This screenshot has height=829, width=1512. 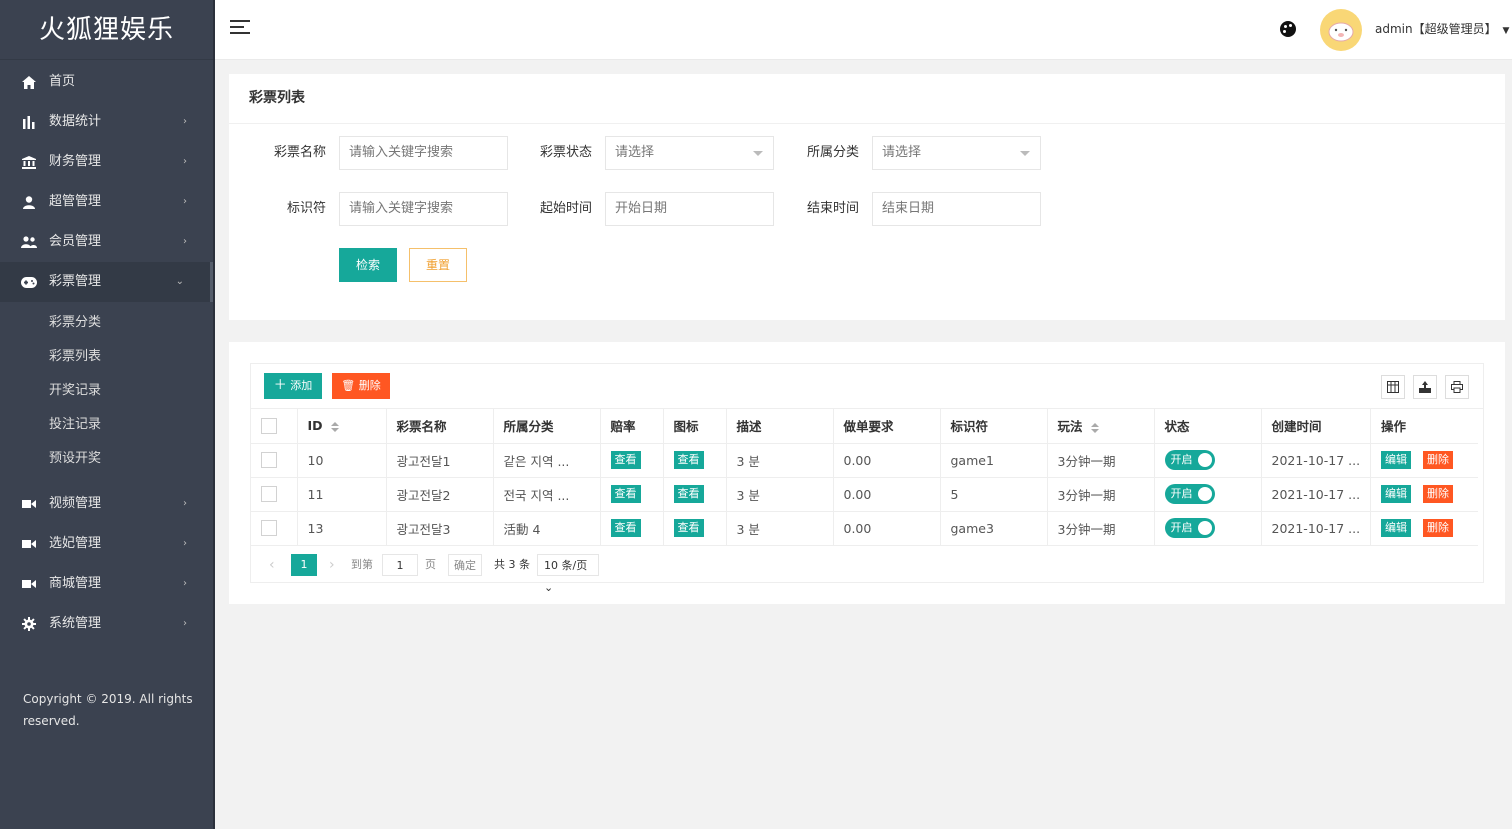 I want to click on columns-filter-icon, so click(x=1393, y=387).